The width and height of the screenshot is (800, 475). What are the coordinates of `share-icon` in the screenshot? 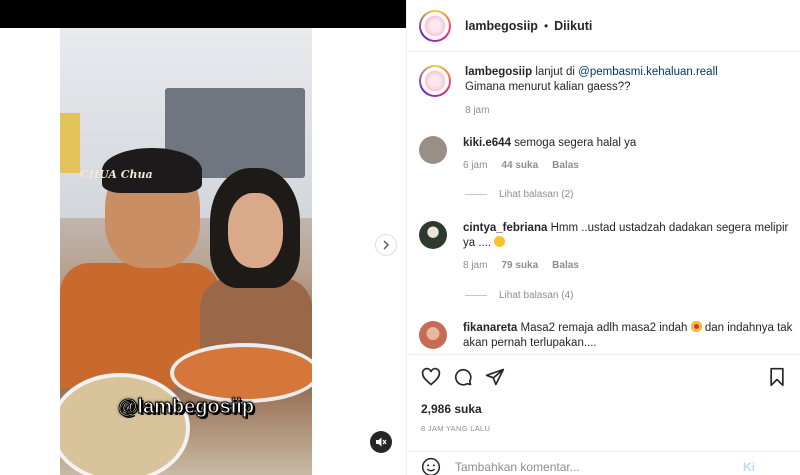 It's located at (495, 377).